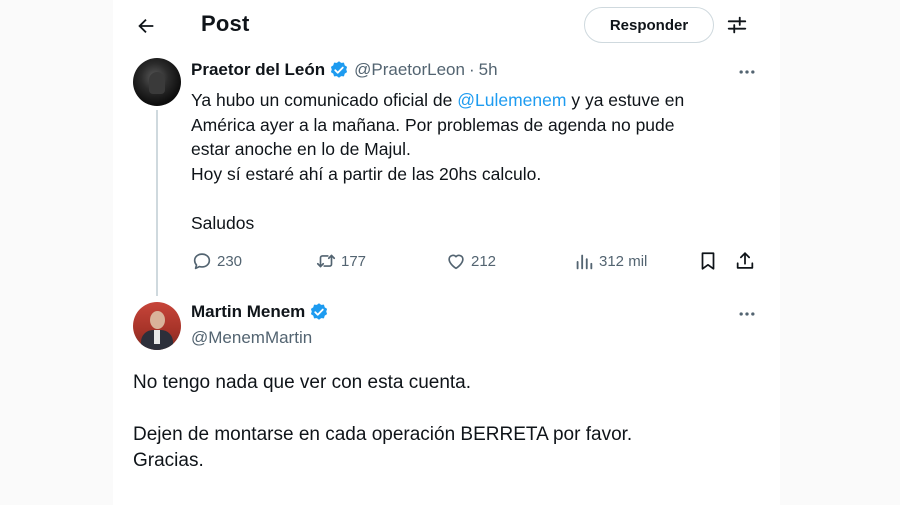  I want to click on tweet-actions: 230 177 212 312 mil, so click(481, 261).